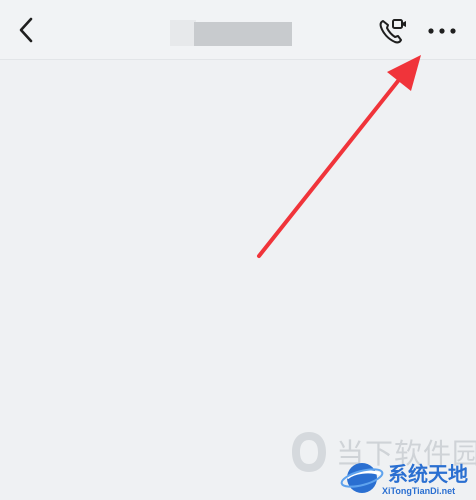 The height and width of the screenshot is (500, 476). What do you see at coordinates (362, 478) in the screenshot?
I see `watermark-globe-icon` at bounding box center [362, 478].